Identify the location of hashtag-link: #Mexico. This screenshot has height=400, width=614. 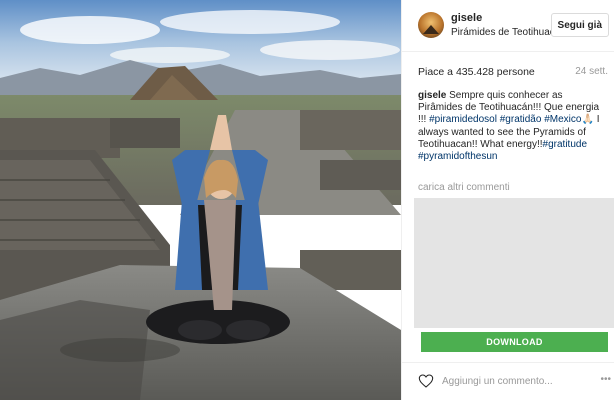
(562, 119).